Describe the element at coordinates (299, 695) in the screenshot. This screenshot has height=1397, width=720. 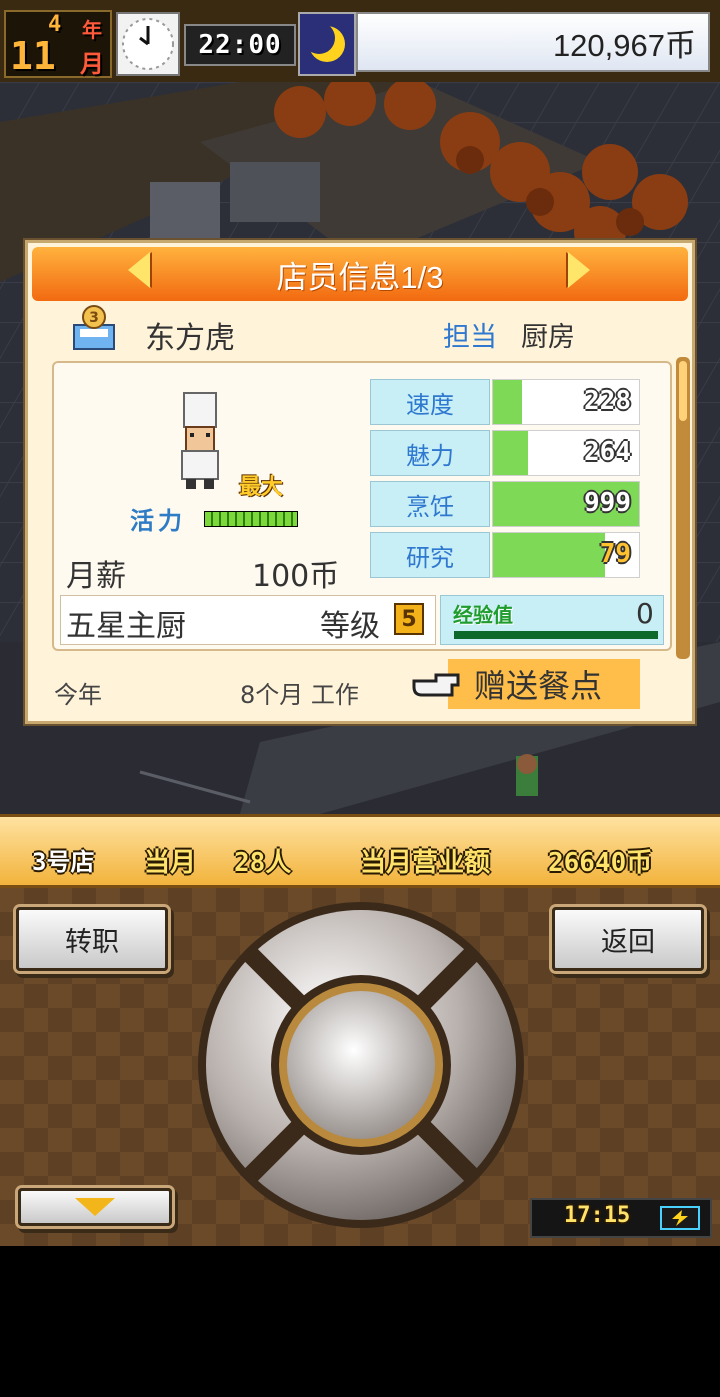
I see `tenure-months: 8个月 工作` at that location.